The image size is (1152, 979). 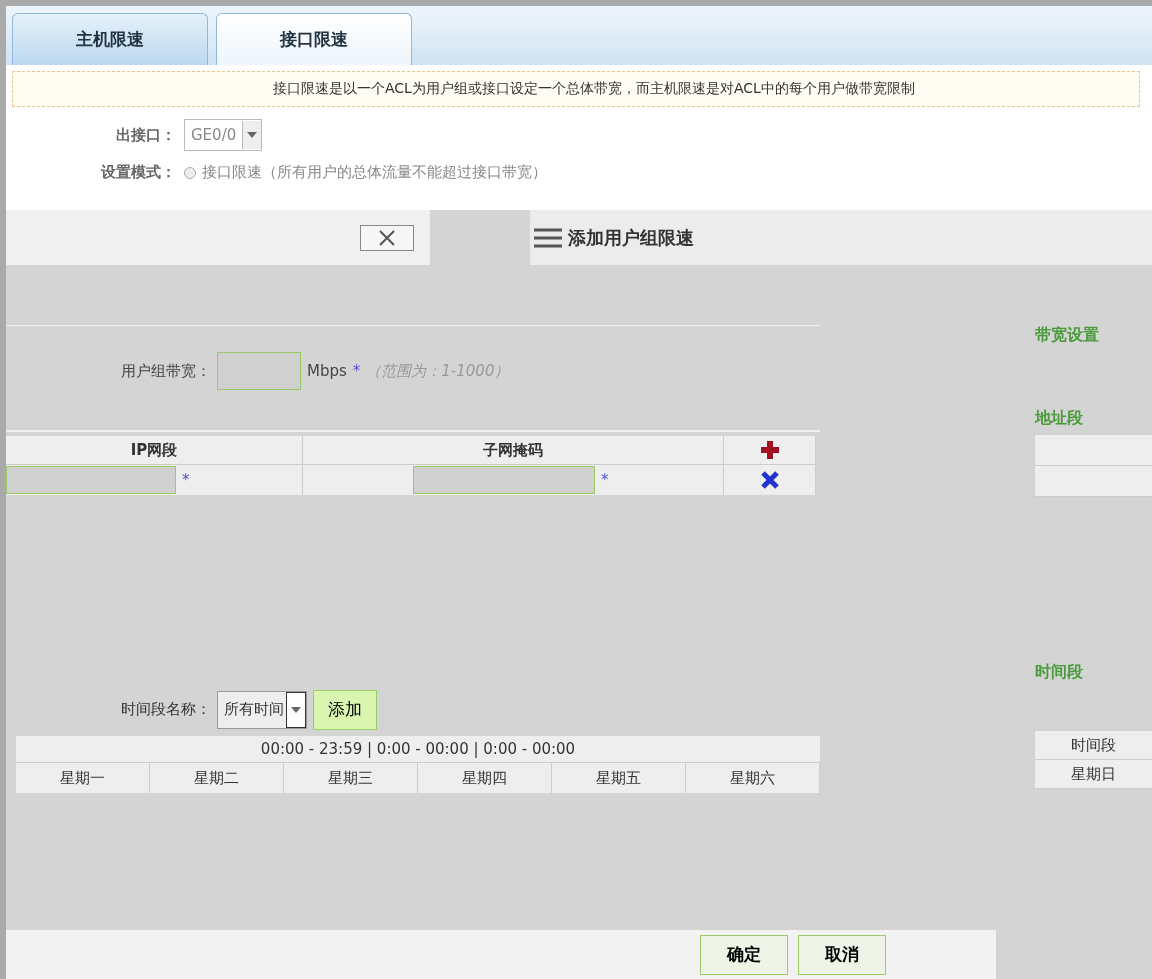 What do you see at coordinates (753, 778) in the screenshot?
I see `day-header: 星期六` at bounding box center [753, 778].